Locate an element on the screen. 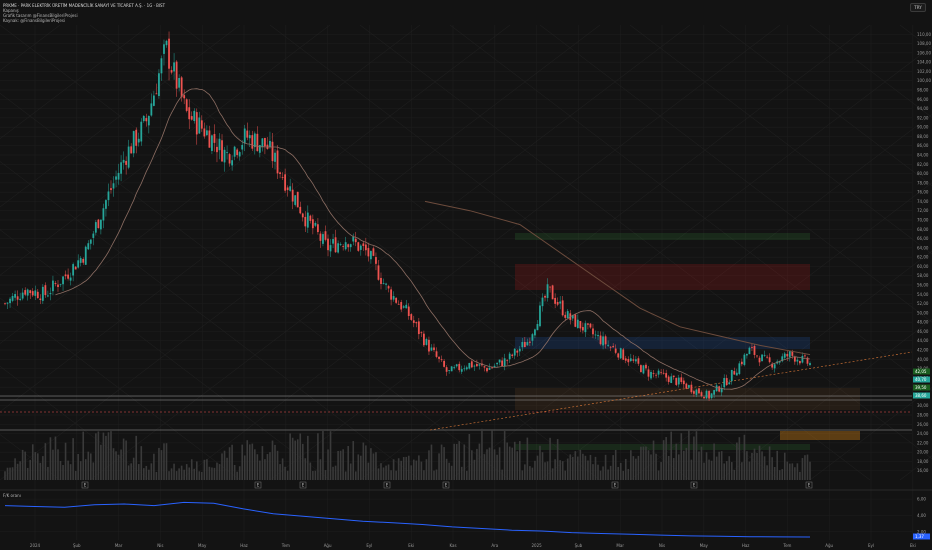  y-tick-label: 28,00 is located at coordinates (923, 415).